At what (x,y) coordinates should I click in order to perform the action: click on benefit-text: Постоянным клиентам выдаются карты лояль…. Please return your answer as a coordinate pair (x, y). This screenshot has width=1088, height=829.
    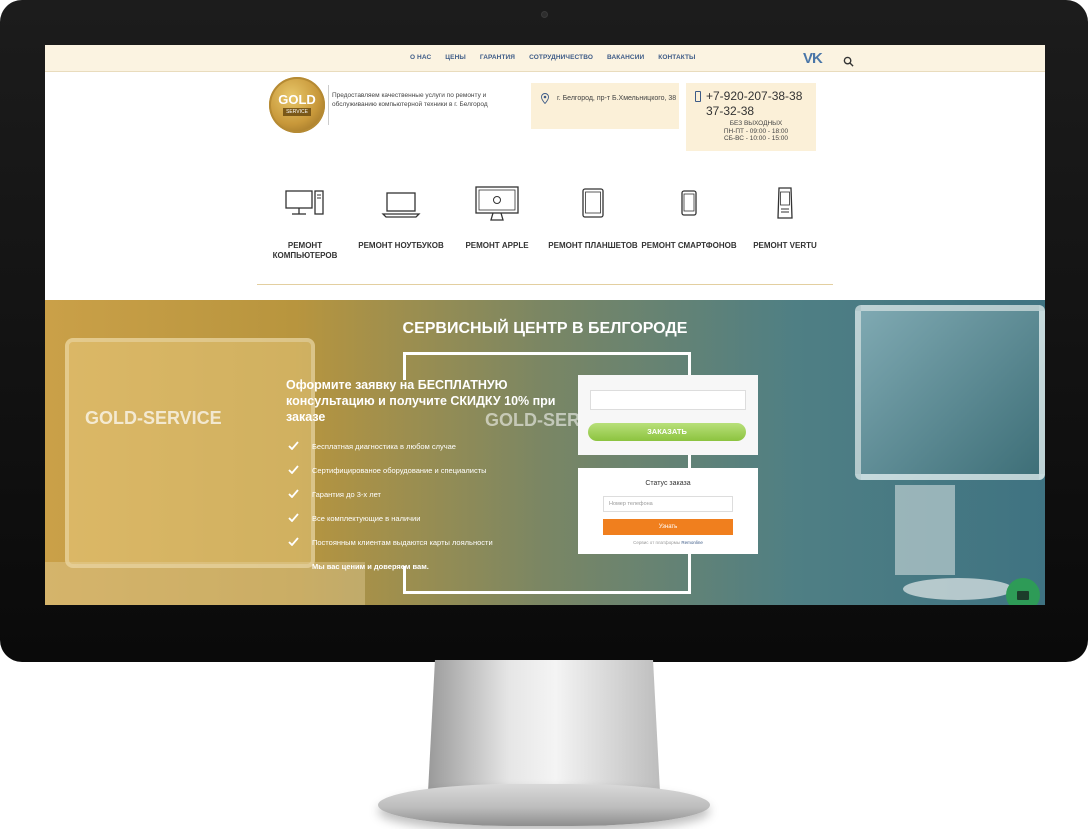
    Looking at the image, I should click on (402, 542).